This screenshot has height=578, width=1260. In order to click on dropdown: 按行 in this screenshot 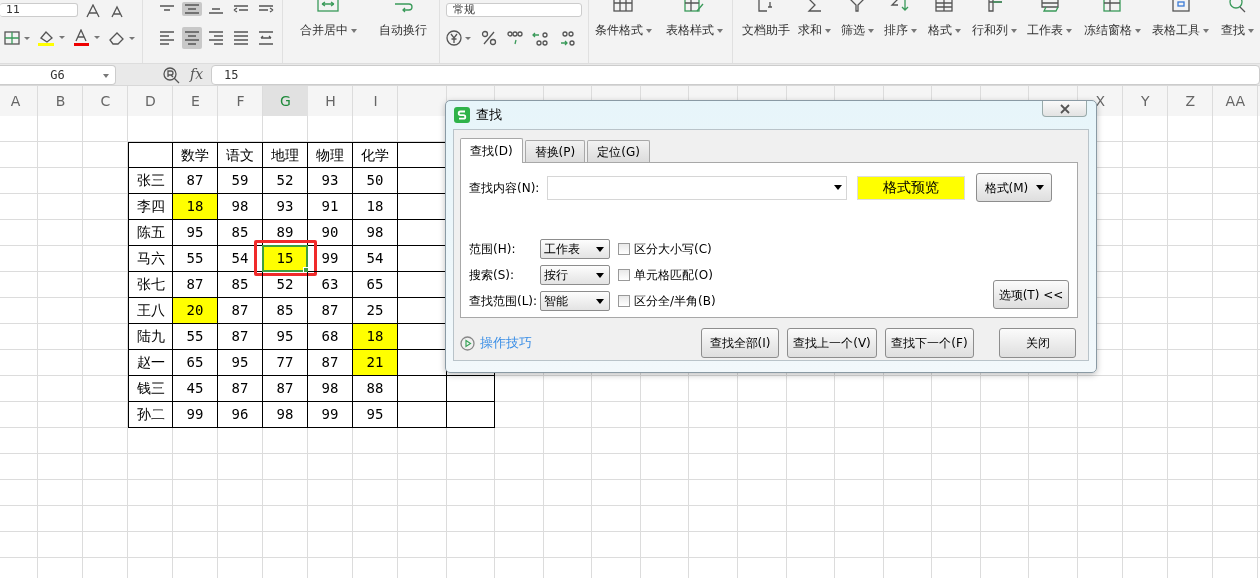, I will do `click(575, 275)`.